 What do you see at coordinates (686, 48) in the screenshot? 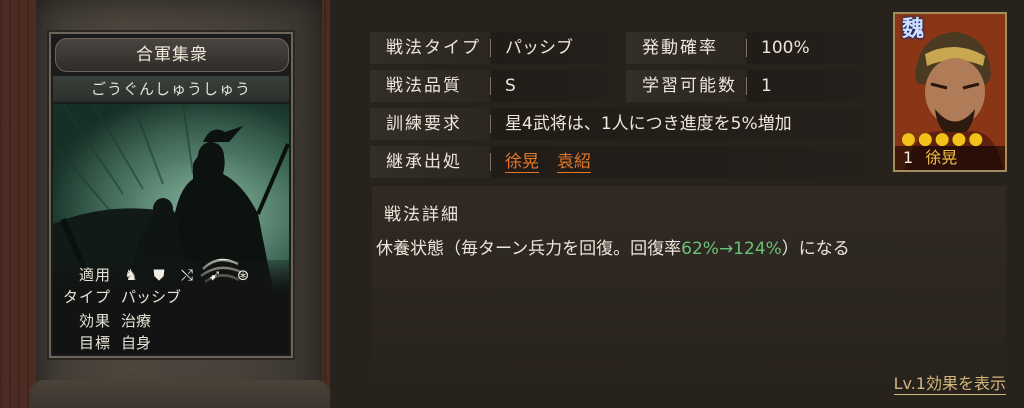
I see `rate-label: 発動確率` at bounding box center [686, 48].